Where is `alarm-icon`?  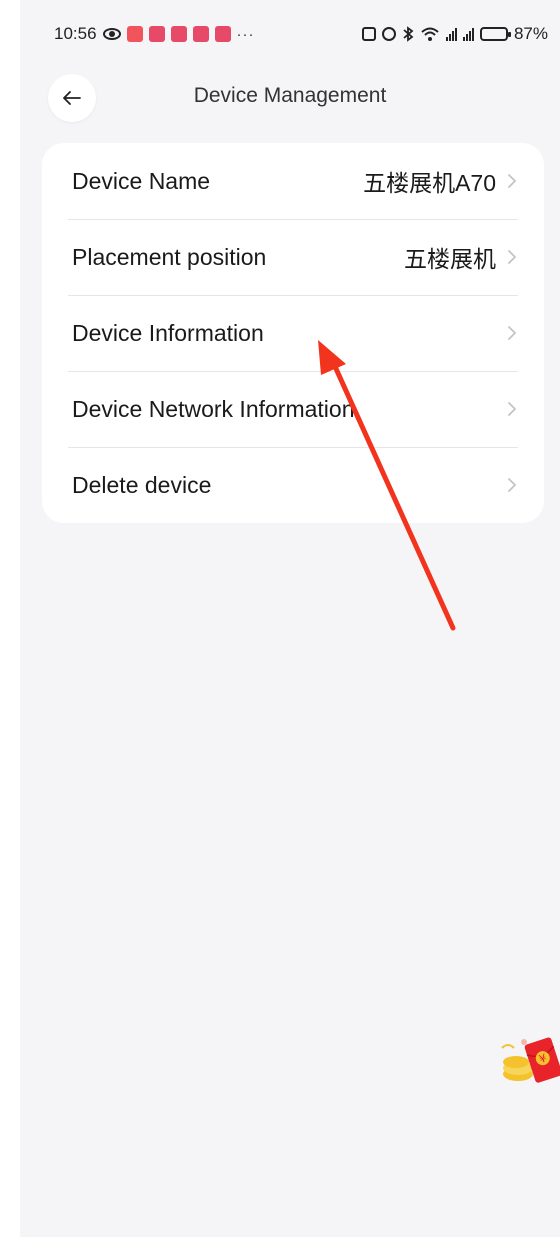 alarm-icon is located at coordinates (388, 34).